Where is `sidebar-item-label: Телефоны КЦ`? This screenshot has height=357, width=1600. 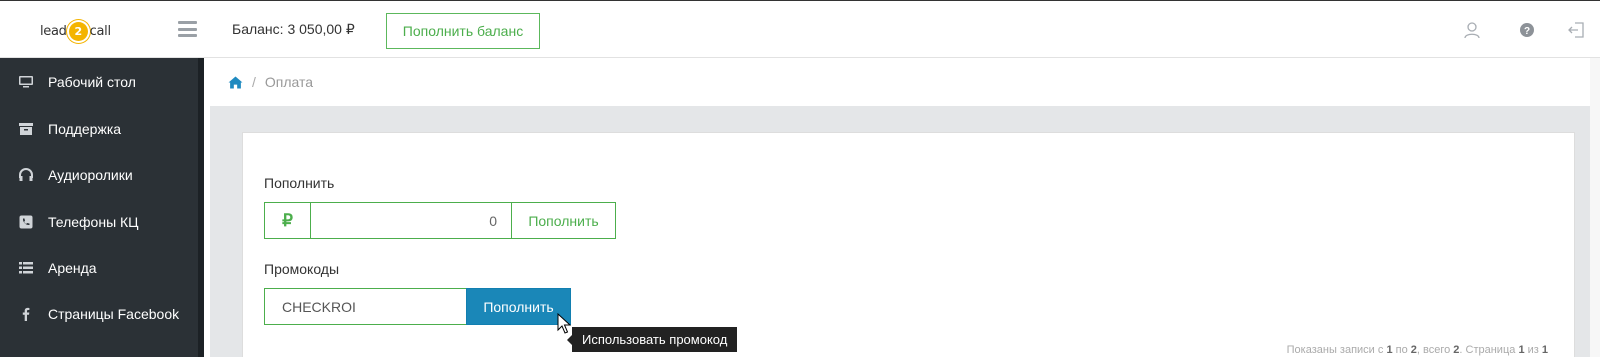
sidebar-item-label: Телефоны КЦ is located at coordinates (93, 221).